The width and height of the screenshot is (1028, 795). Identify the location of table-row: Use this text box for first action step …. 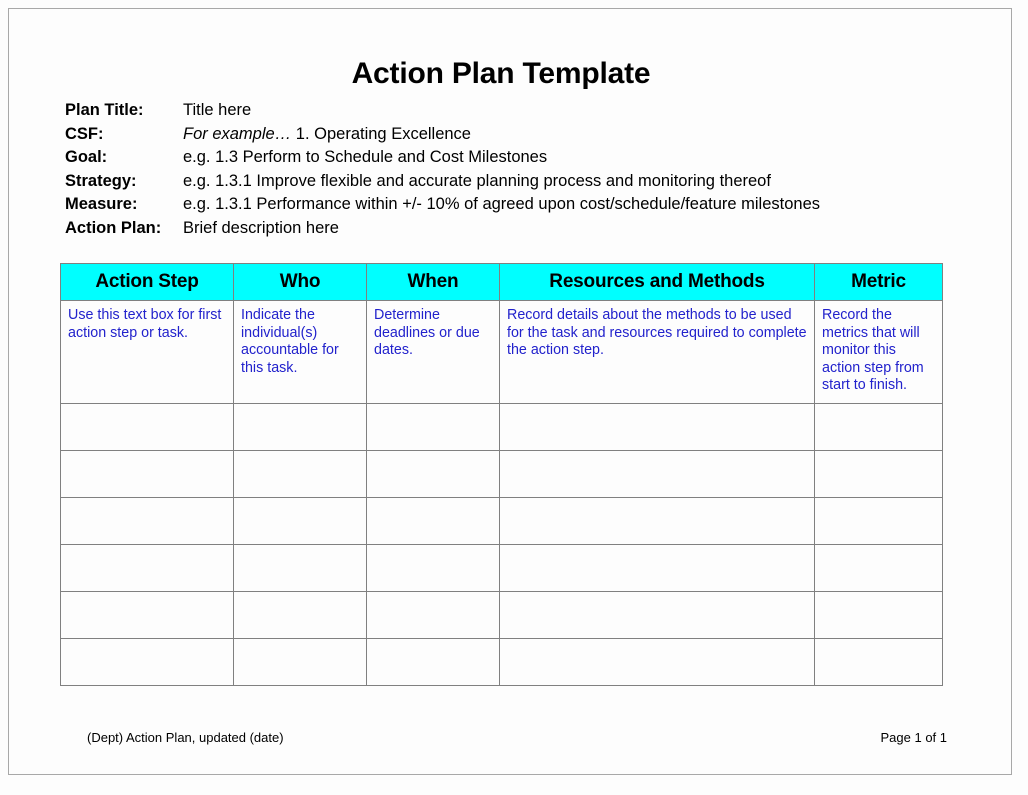
(501, 352).